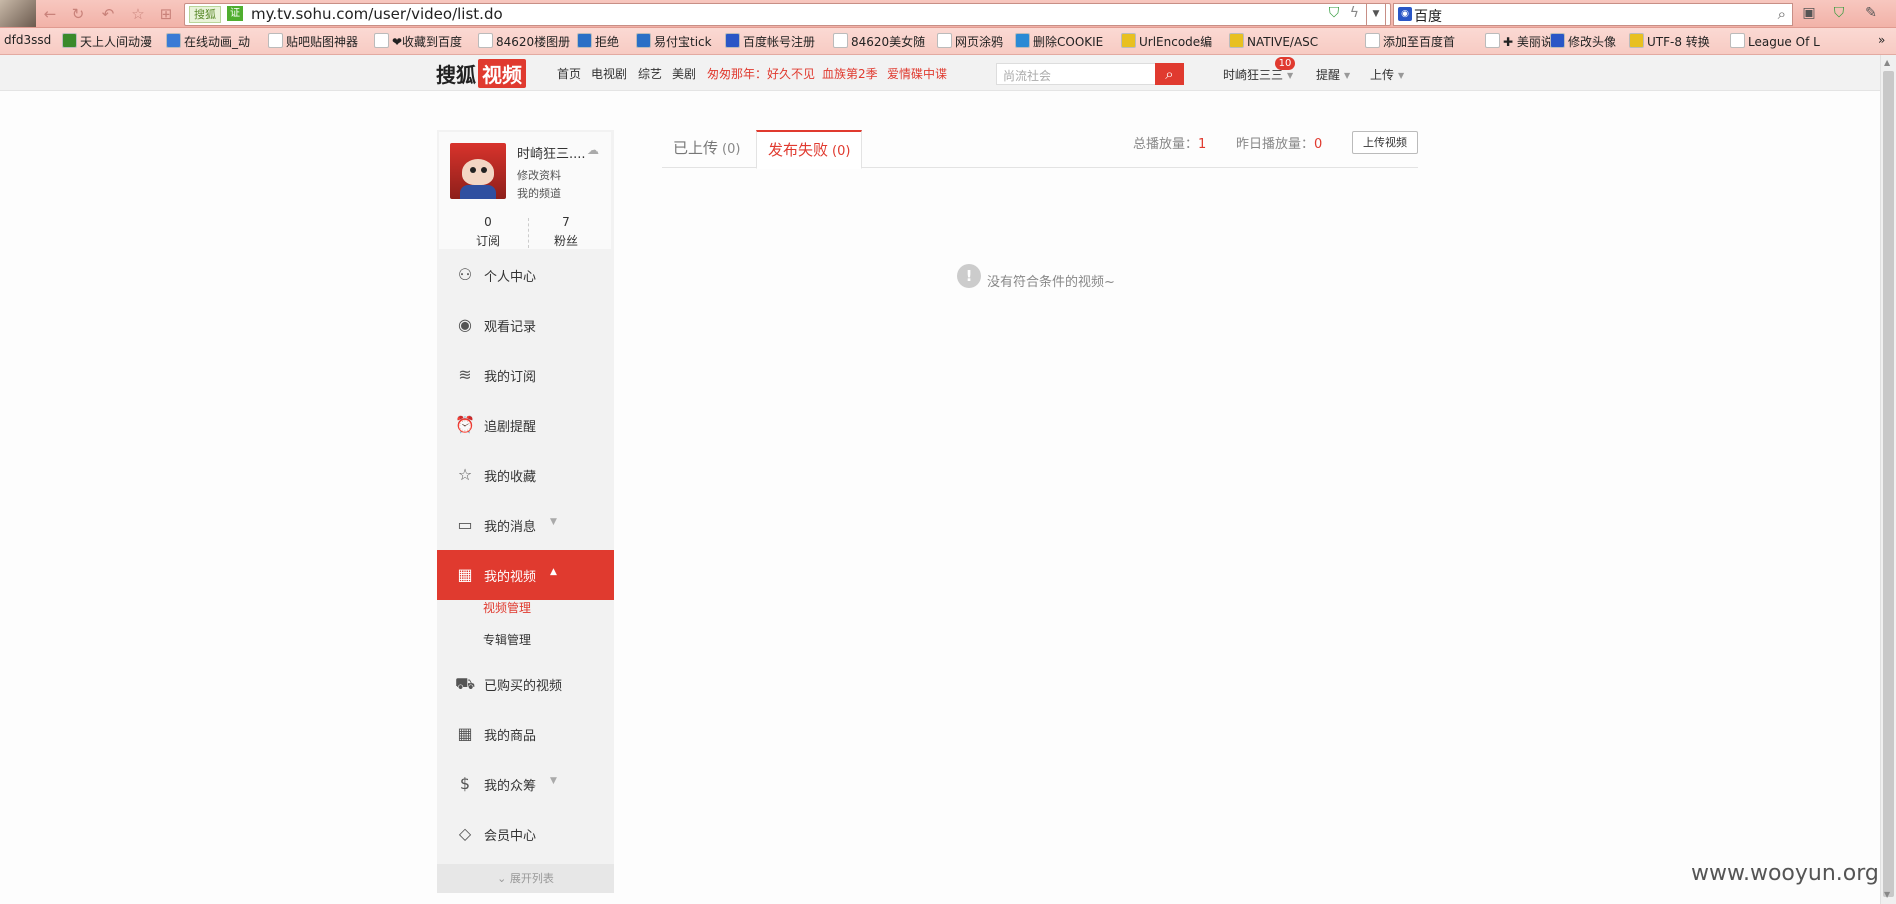 This screenshot has height=904, width=1896. I want to click on bookmark-item: 84620美女随, so click(879, 41).